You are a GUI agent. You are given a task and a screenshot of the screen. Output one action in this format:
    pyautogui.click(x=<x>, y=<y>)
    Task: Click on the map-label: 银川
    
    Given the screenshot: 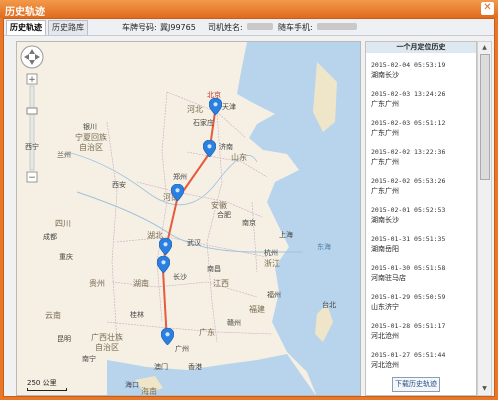 What is the action you would take?
    pyautogui.click(x=90, y=127)
    